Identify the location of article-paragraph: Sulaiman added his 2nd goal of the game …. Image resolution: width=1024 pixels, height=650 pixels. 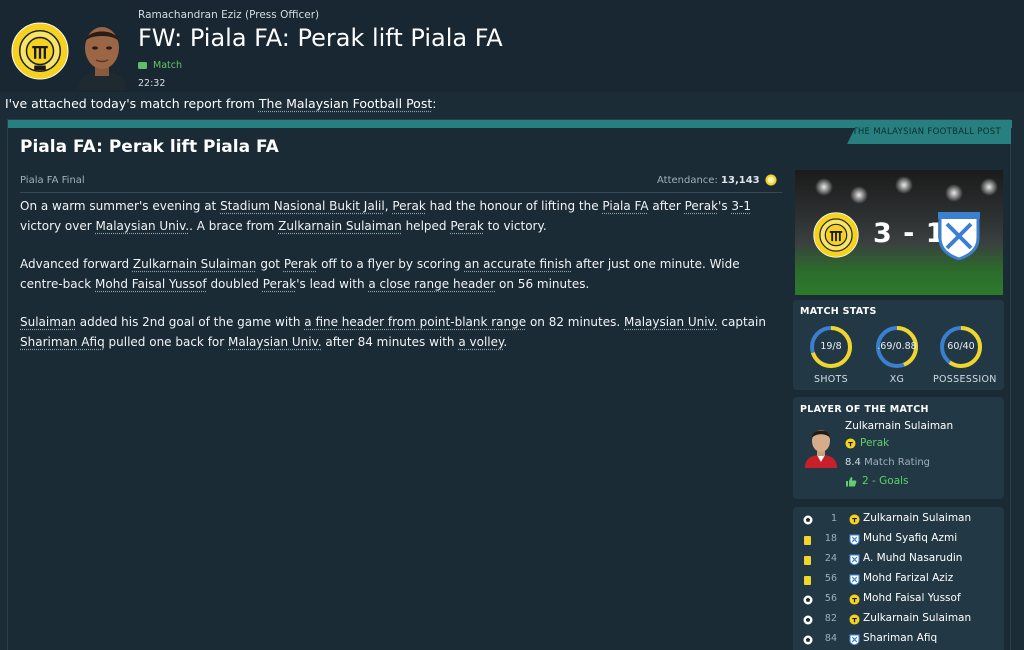
(401, 332).